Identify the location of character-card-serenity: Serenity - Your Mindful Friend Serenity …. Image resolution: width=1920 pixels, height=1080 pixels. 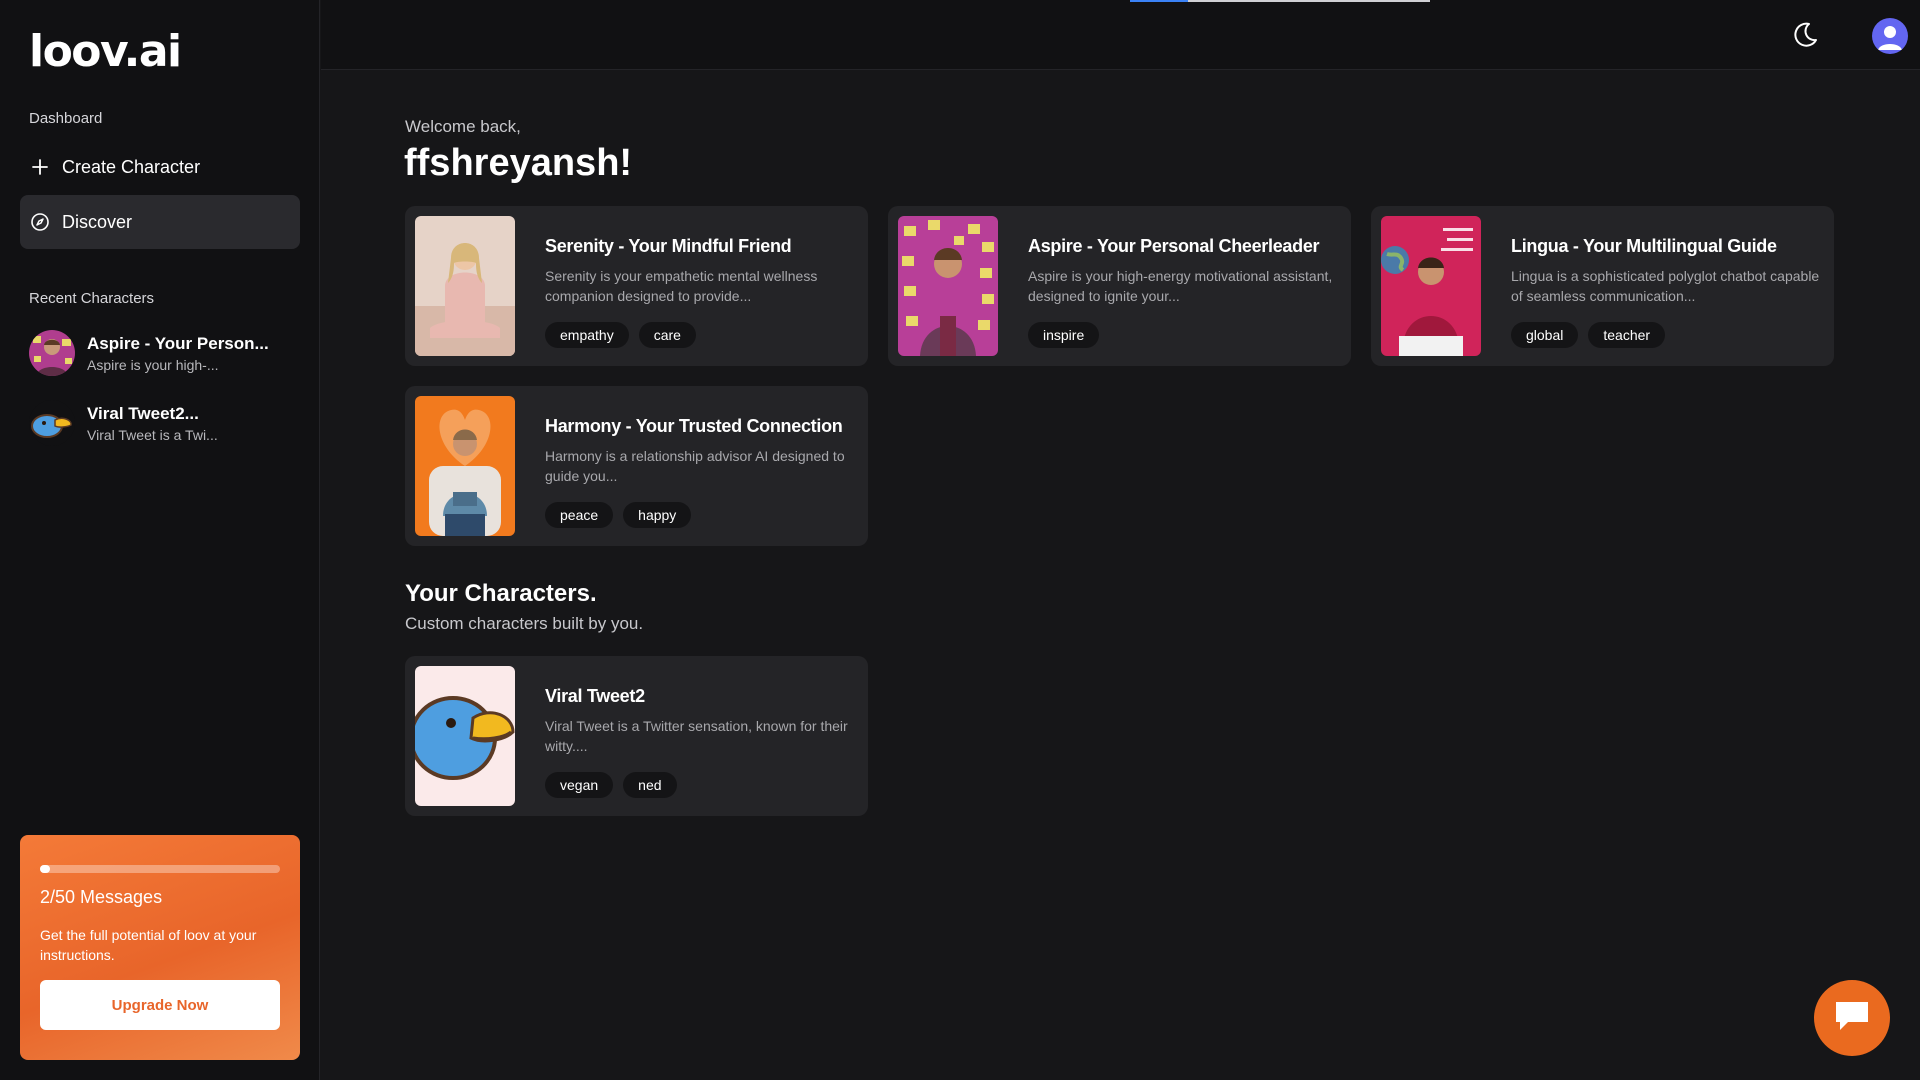
(636, 286).